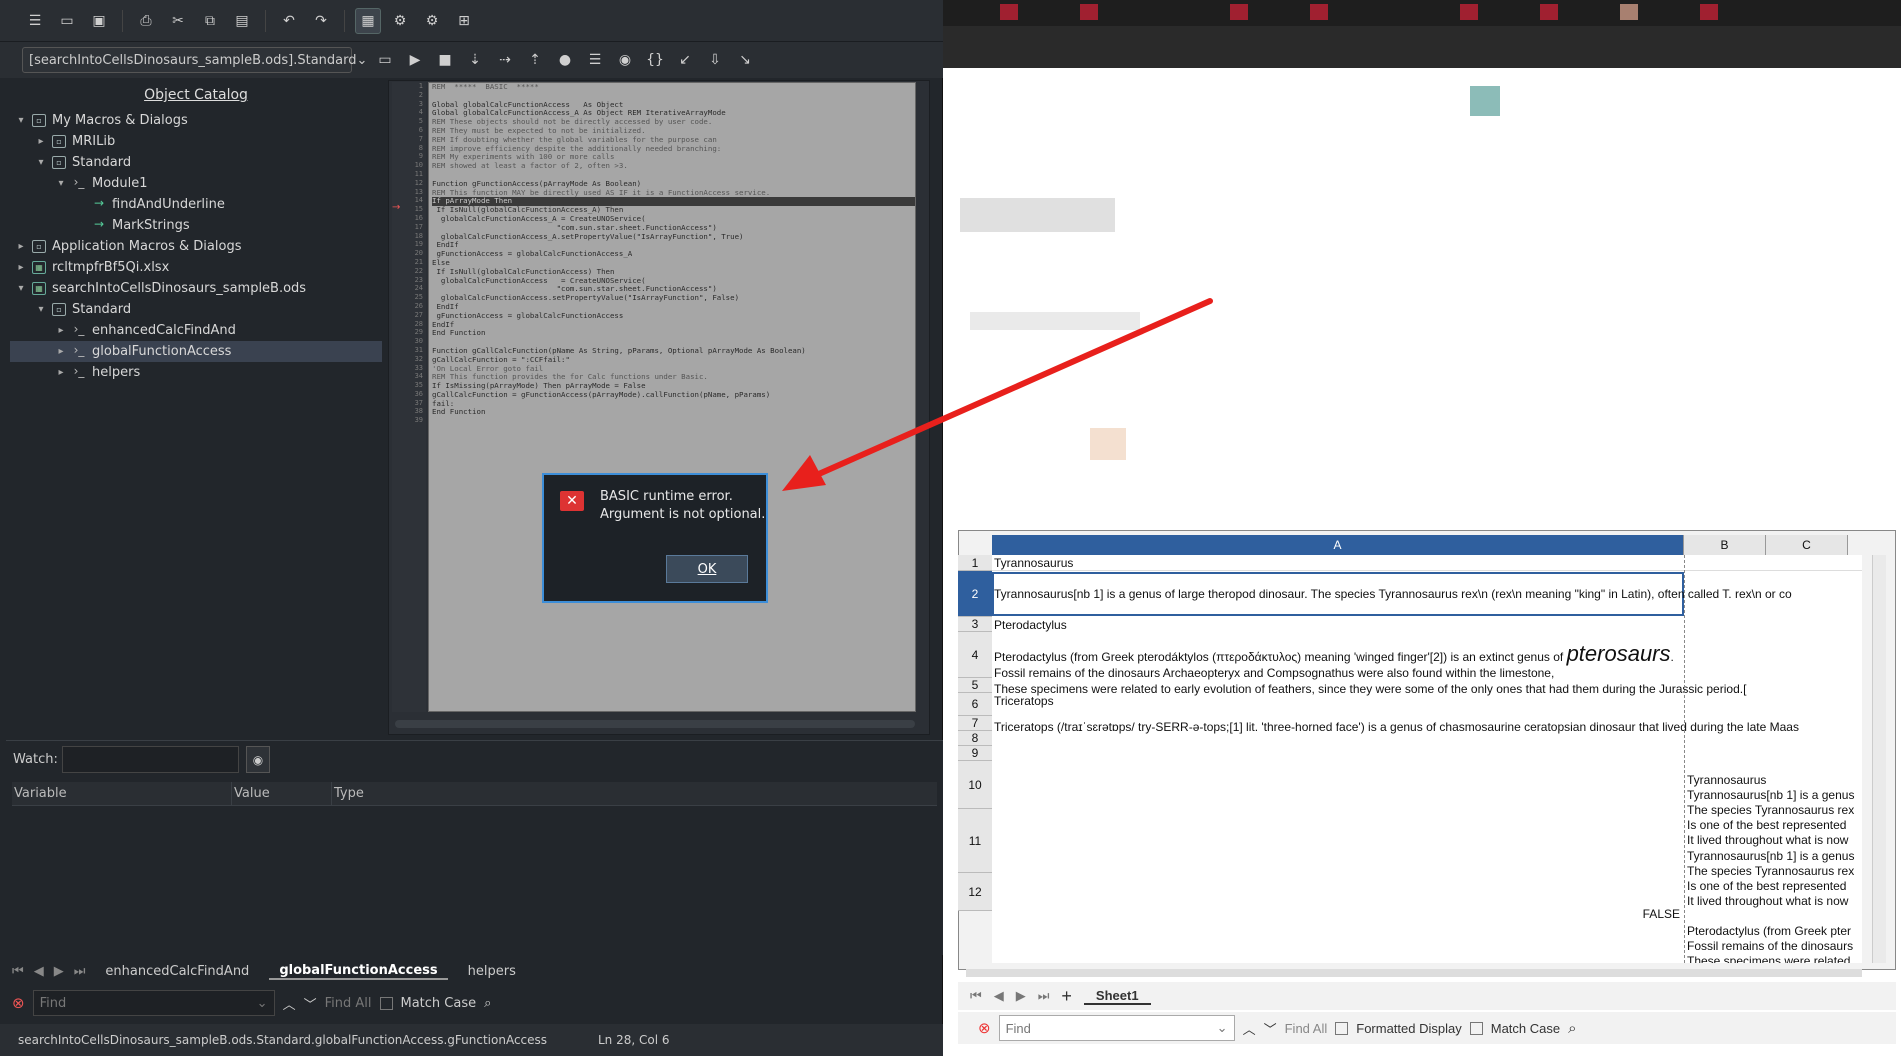 The image size is (1901, 1056). I want to click on step-out-icon: ⇡, so click(535, 60).